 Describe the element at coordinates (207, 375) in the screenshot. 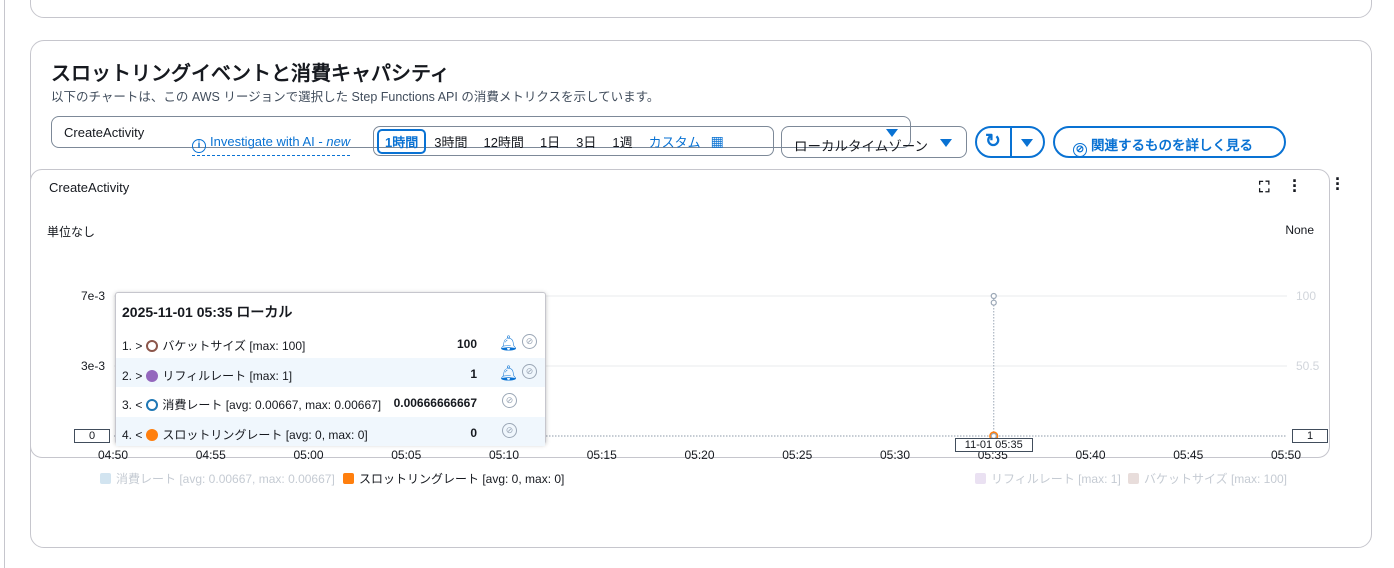

I see `tooltip-row-label: 2. > リフィルレート [max: 1]` at that location.